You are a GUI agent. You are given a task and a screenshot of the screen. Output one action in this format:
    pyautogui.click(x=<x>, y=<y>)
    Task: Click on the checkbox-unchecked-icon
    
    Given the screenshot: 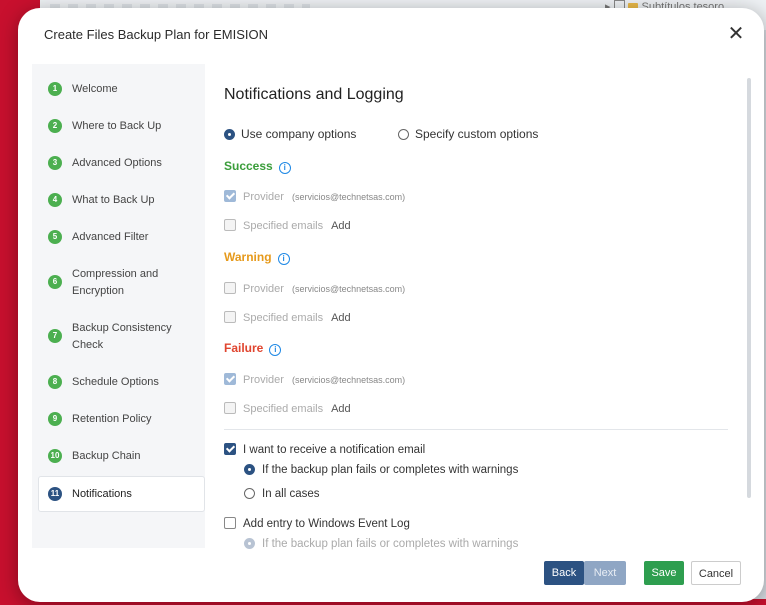 What is the action you would take?
    pyautogui.click(x=230, y=523)
    